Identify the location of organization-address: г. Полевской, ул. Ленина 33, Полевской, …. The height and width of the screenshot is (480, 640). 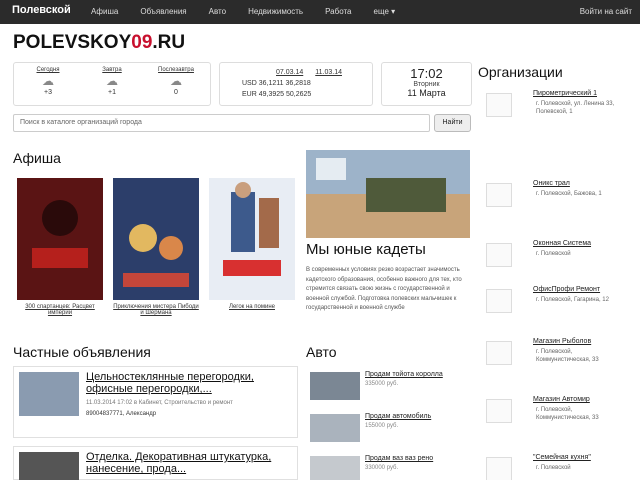
(575, 108).